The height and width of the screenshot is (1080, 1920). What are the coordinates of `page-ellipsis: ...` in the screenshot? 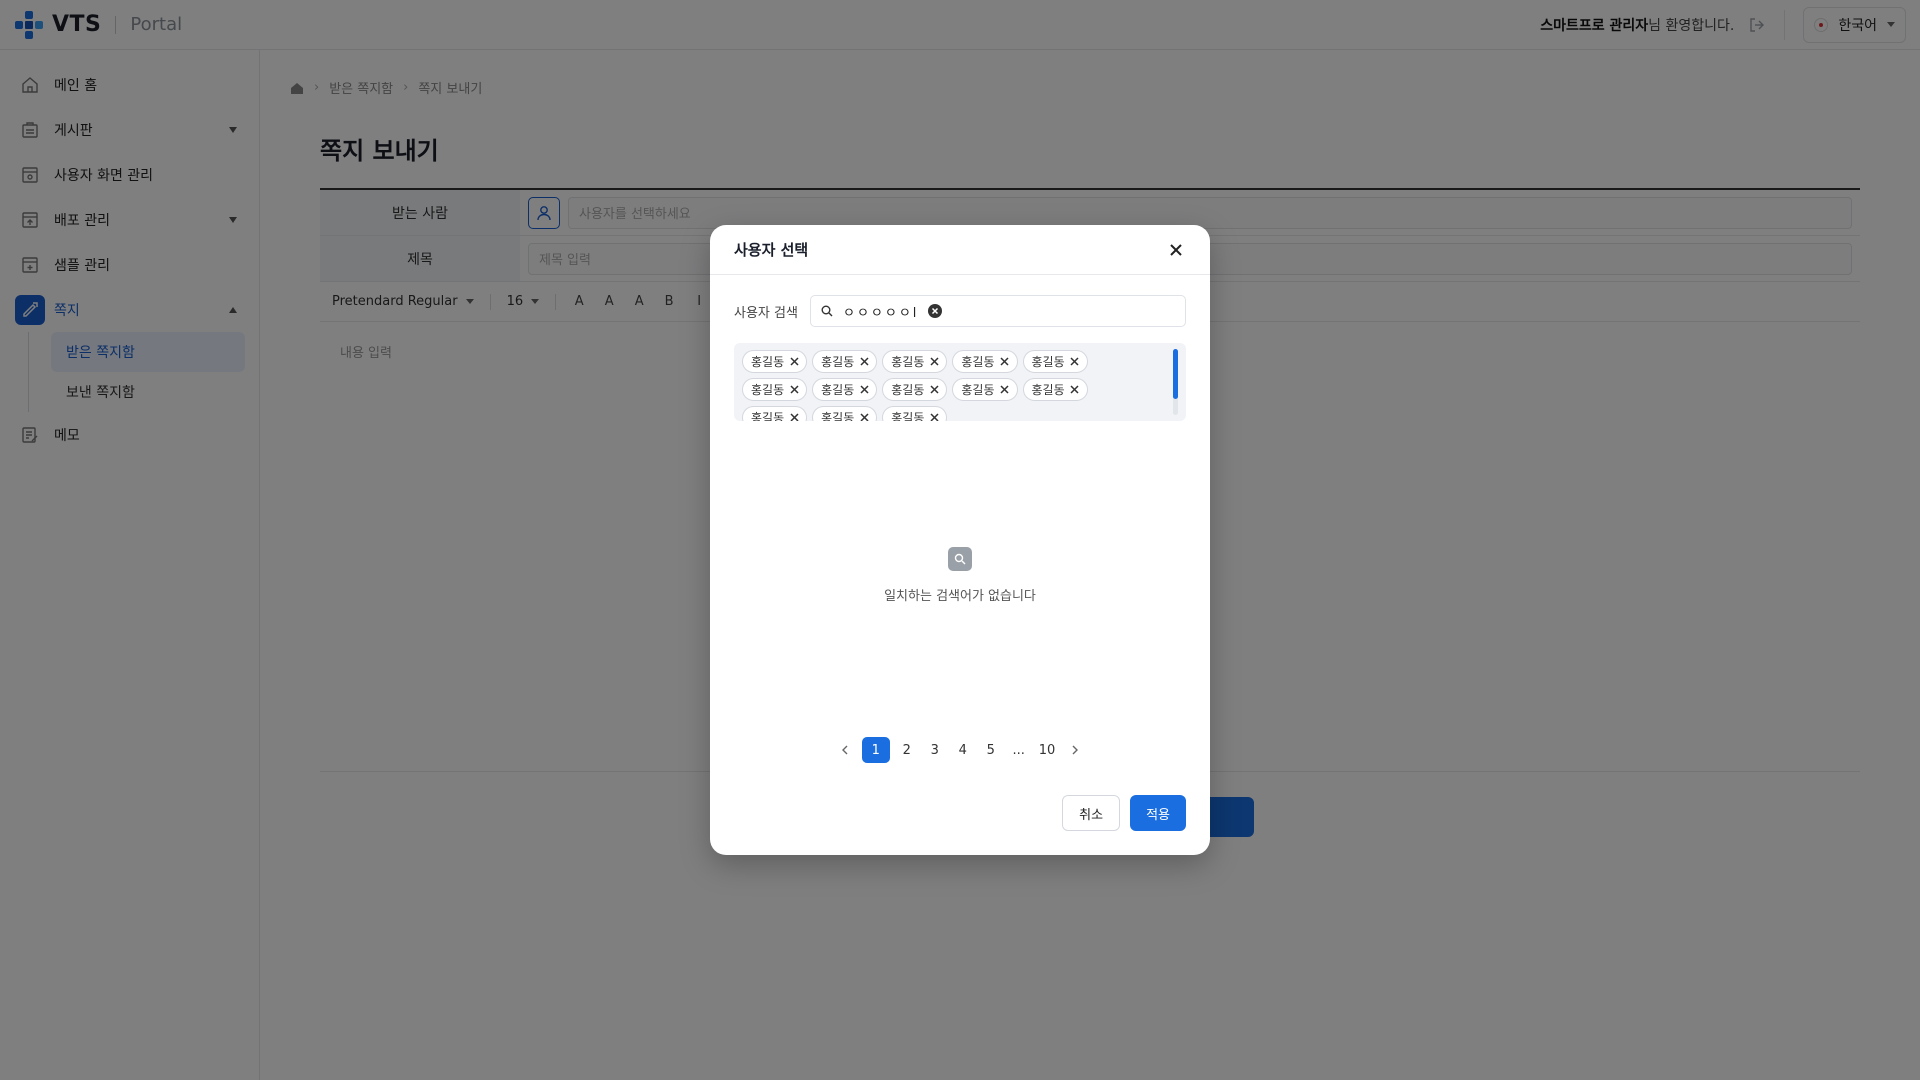 It's located at (1018, 750).